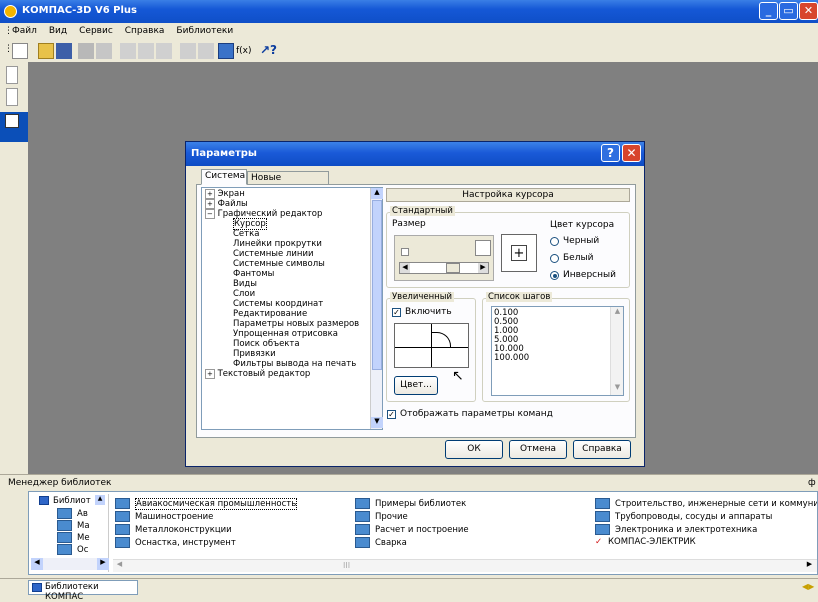 The height and width of the screenshot is (602, 818). What do you see at coordinates (164, 51) in the screenshot?
I see `paste-icon` at bounding box center [164, 51].